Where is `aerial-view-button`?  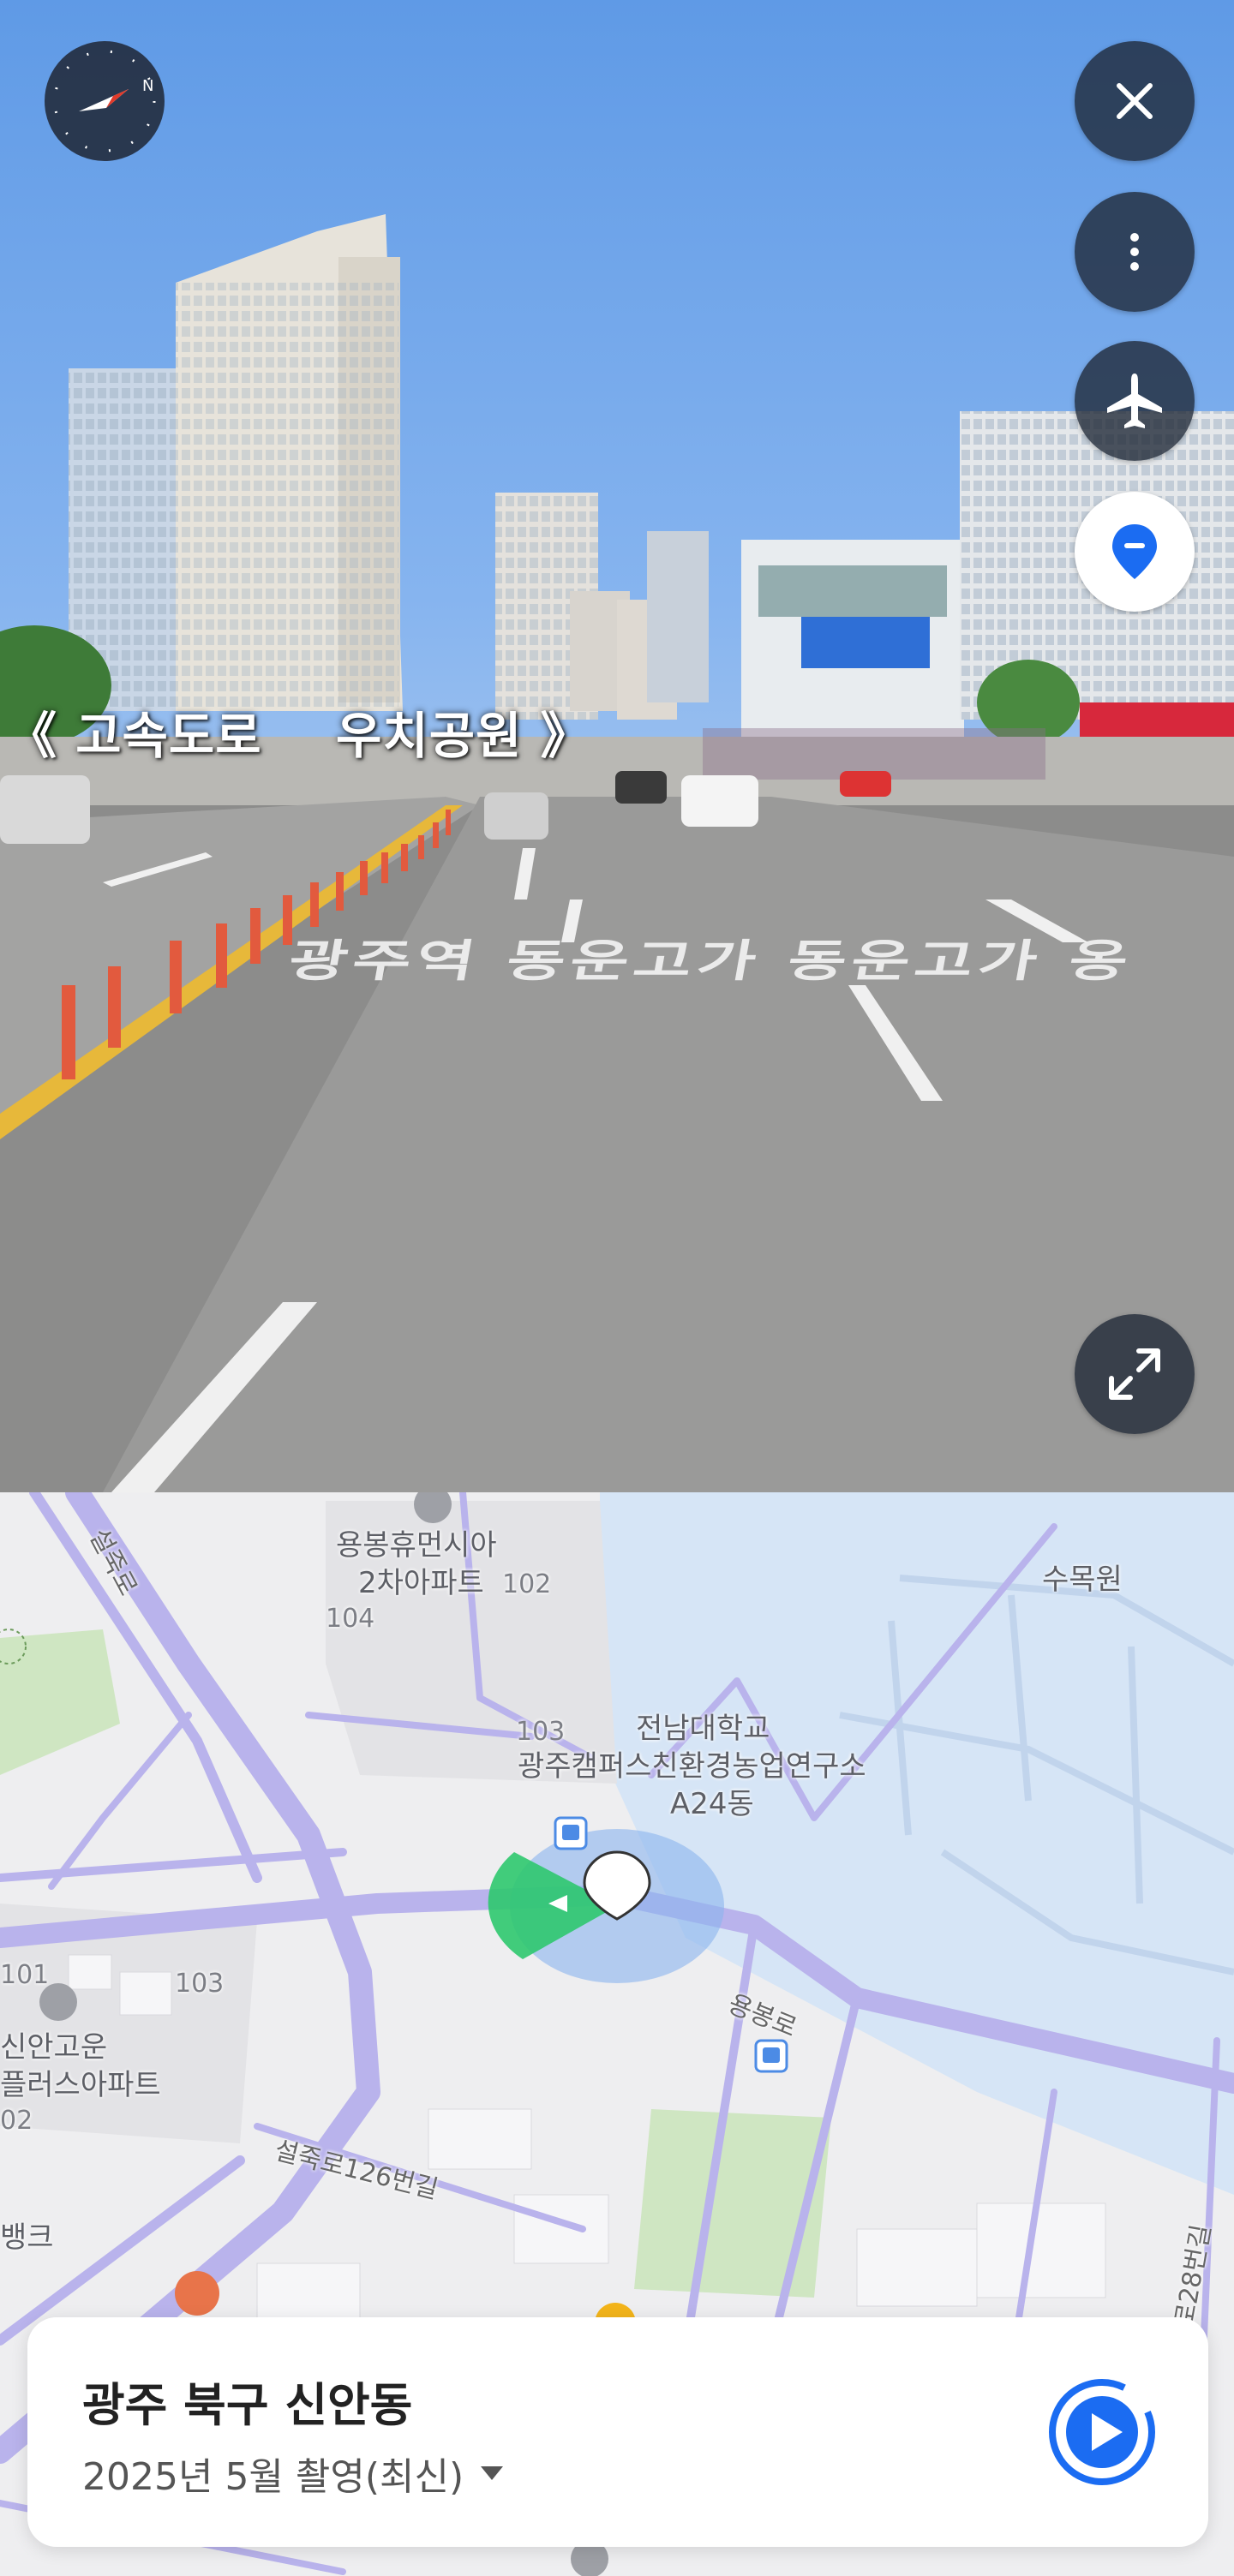
aerial-view-button is located at coordinates (1135, 401).